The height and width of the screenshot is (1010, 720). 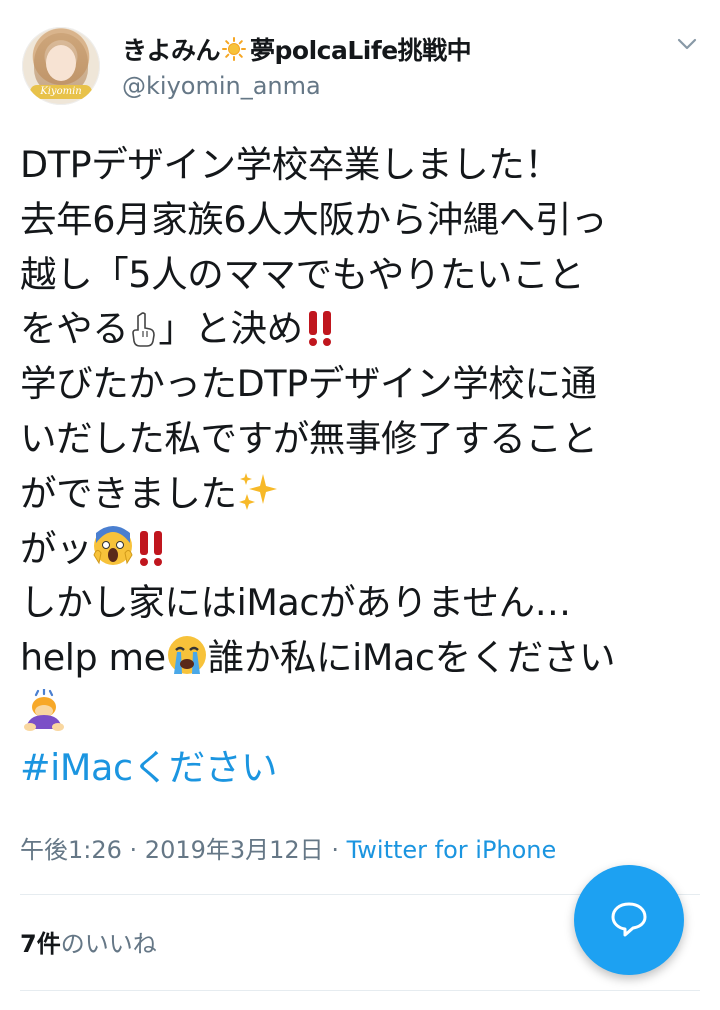 What do you see at coordinates (72, 944) in the screenshot?
I see `likes-label-mid: の` at bounding box center [72, 944].